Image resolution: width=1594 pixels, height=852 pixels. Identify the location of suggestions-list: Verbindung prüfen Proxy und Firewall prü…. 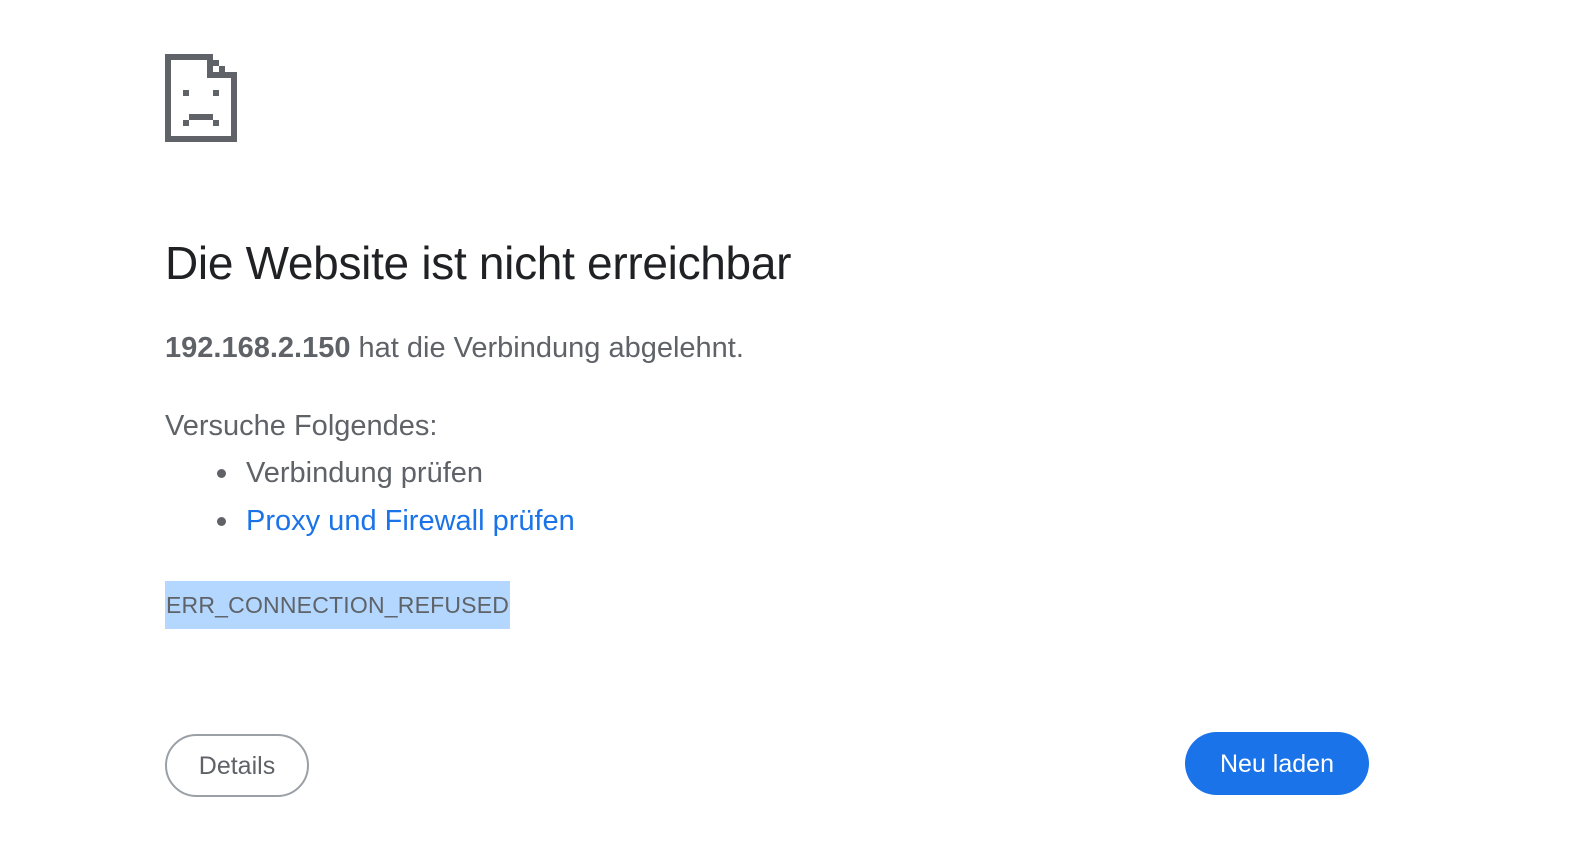
(370, 504).